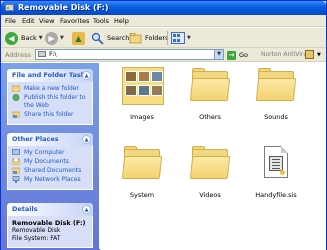 The image size is (327, 250). Describe the element at coordinates (29, 38) in the screenshot. I see `back-label: Back` at that location.